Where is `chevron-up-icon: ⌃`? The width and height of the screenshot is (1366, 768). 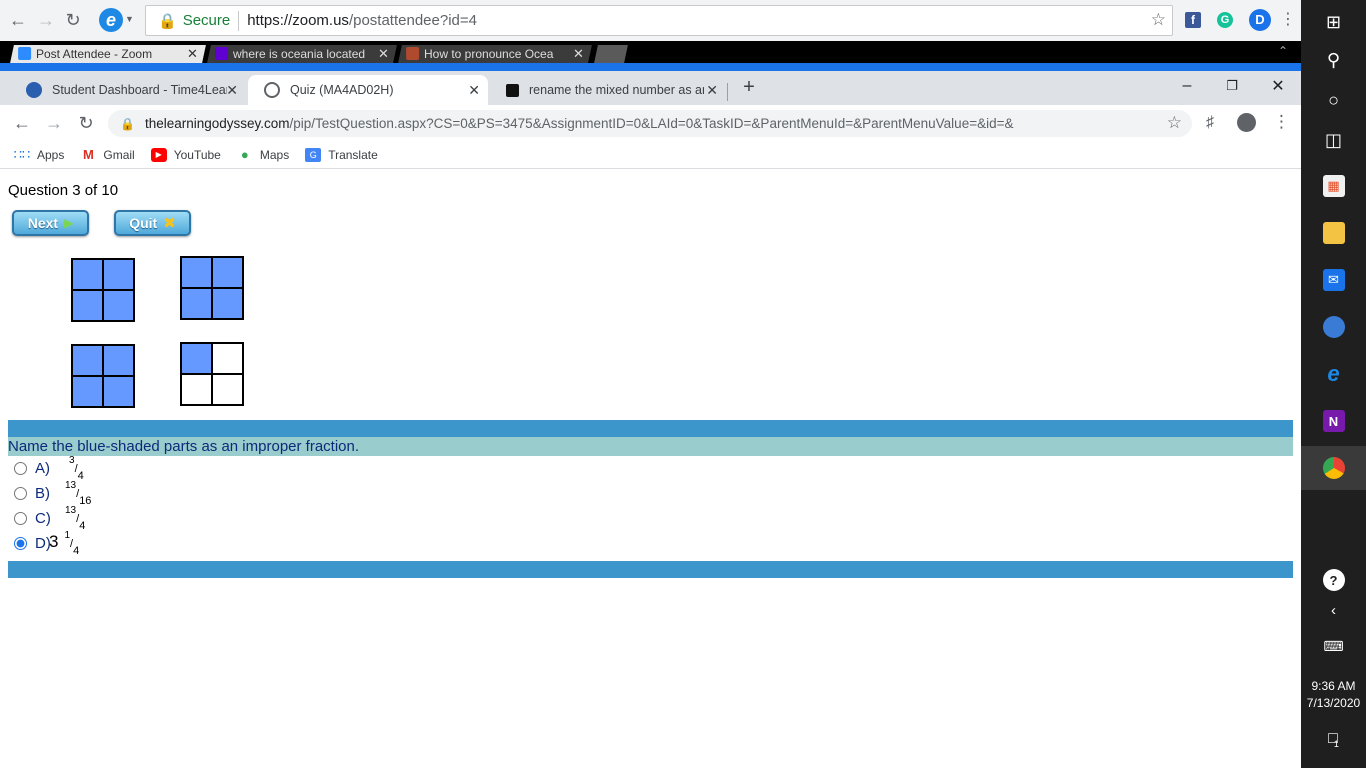
chevron-up-icon: ⌃ is located at coordinates (1283, 51).